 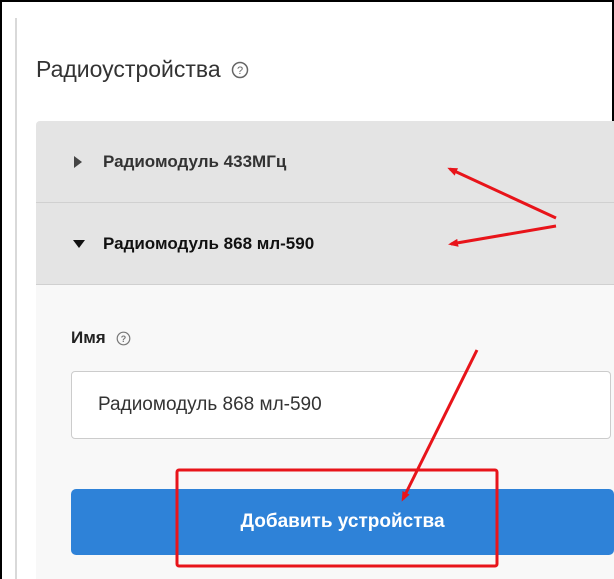 What do you see at coordinates (69, 161) in the screenshot?
I see `caret-right-icon` at bounding box center [69, 161].